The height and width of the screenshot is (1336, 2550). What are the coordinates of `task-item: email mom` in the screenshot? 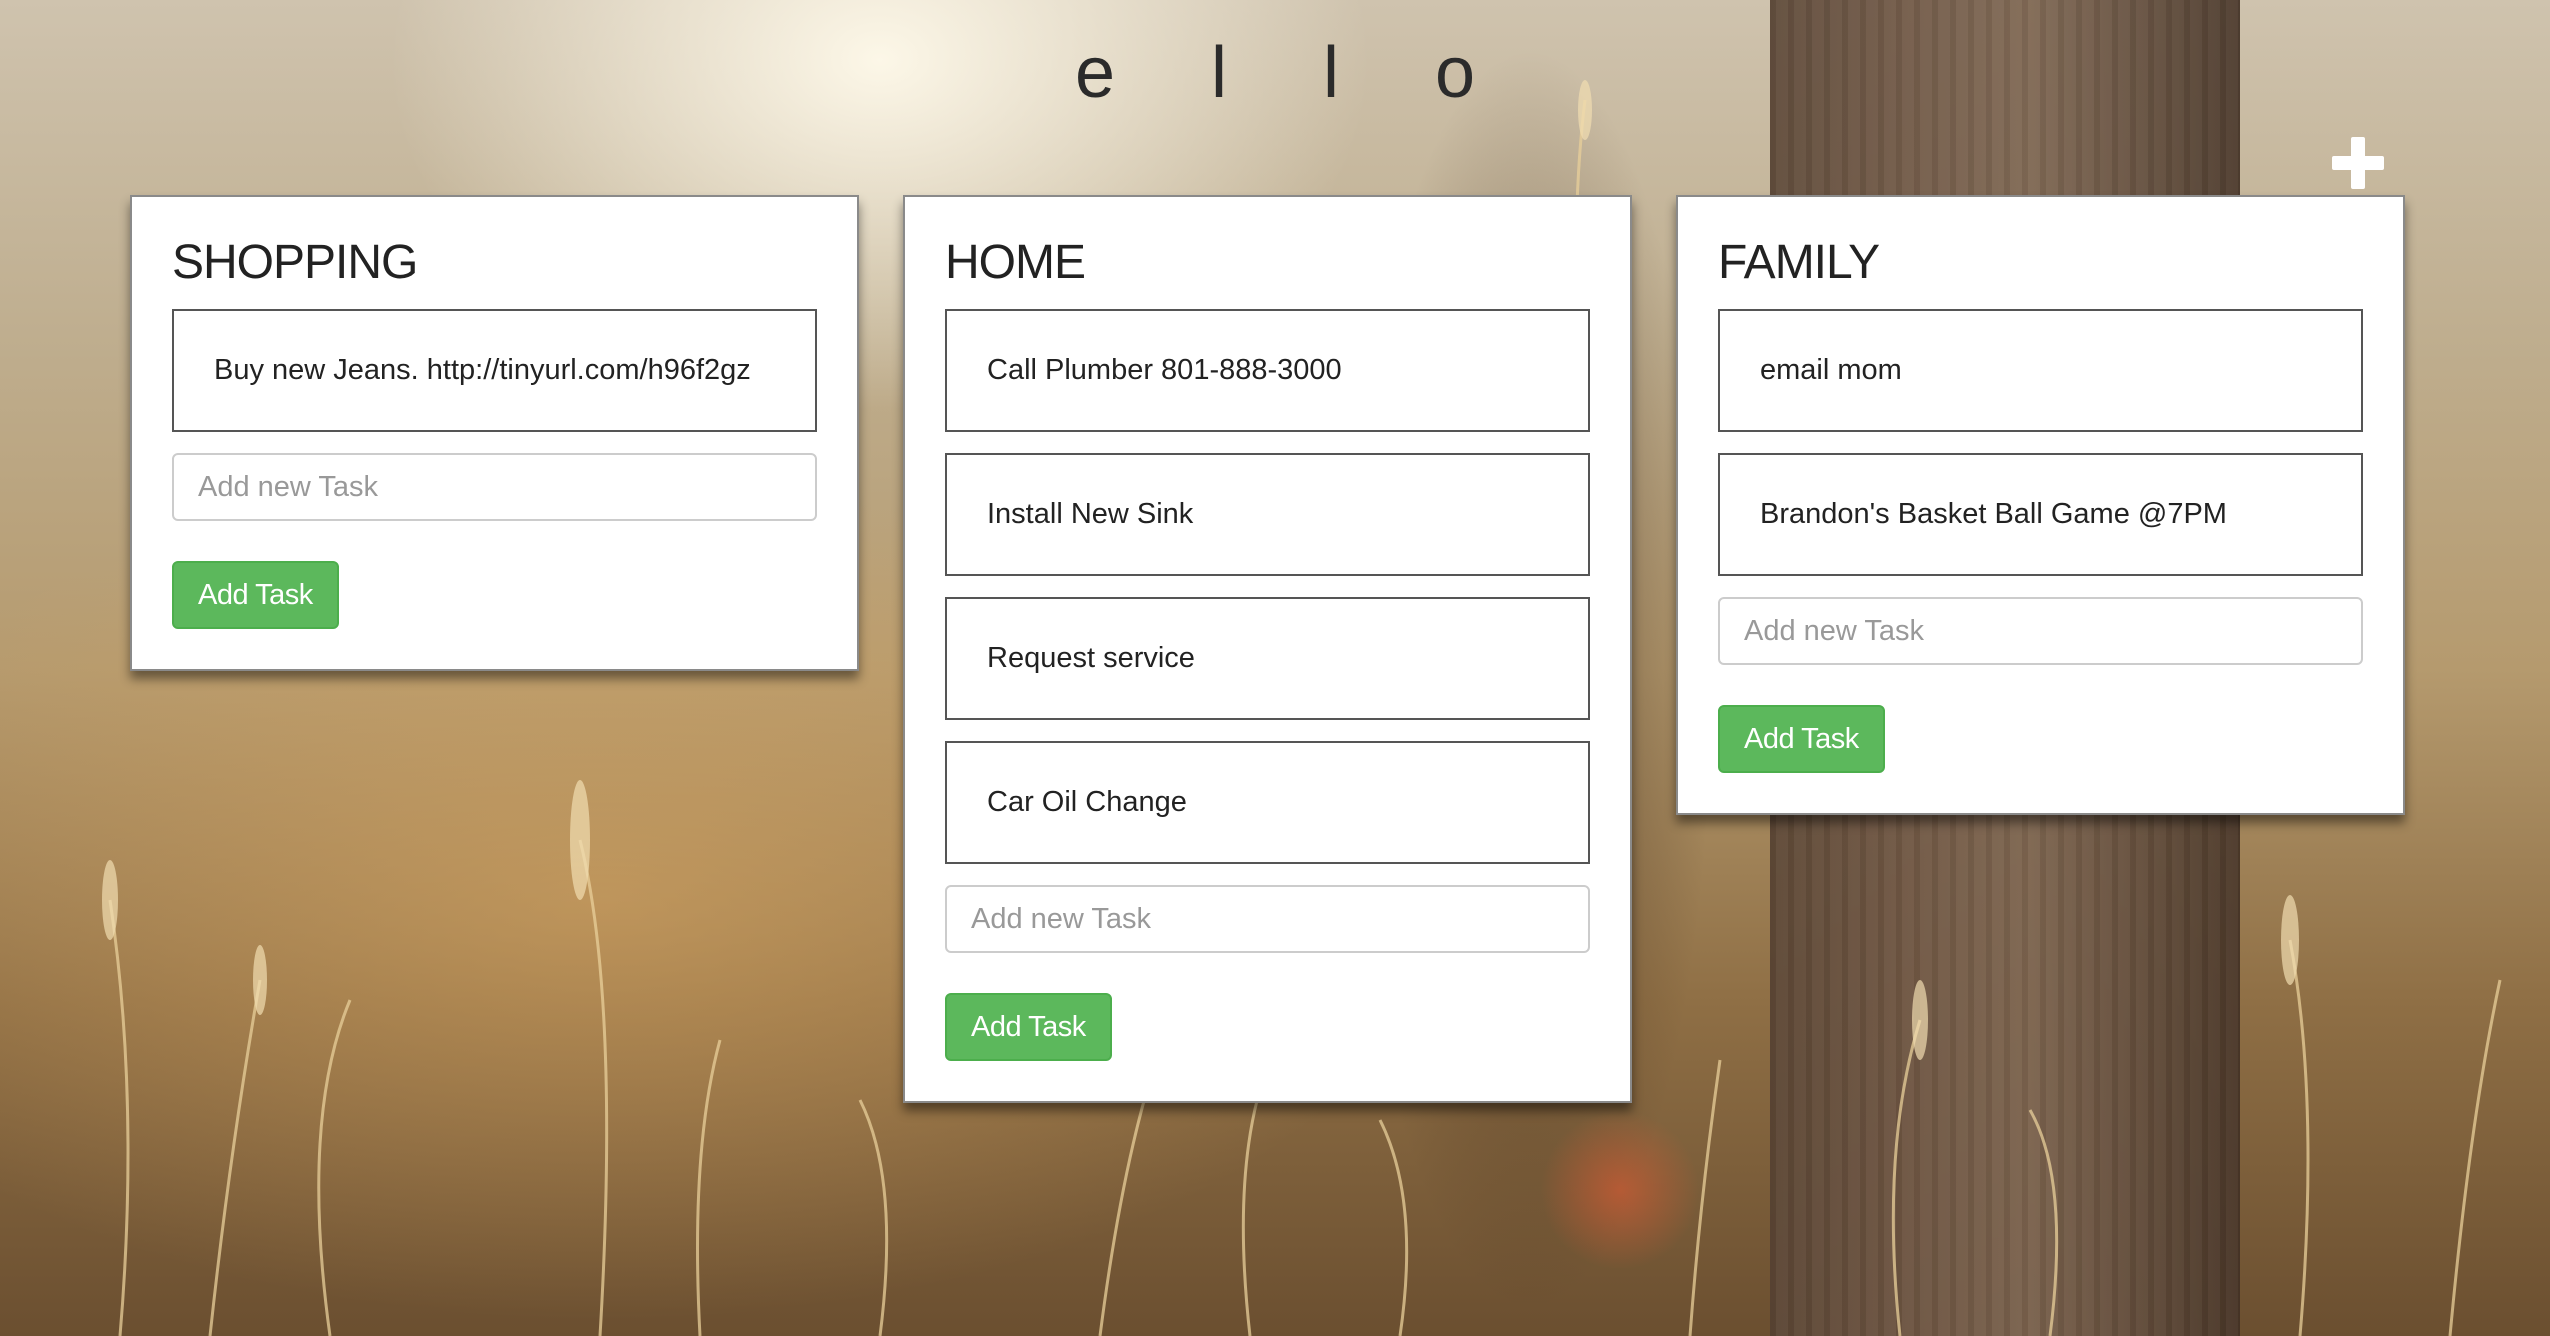 It's located at (2040, 370).